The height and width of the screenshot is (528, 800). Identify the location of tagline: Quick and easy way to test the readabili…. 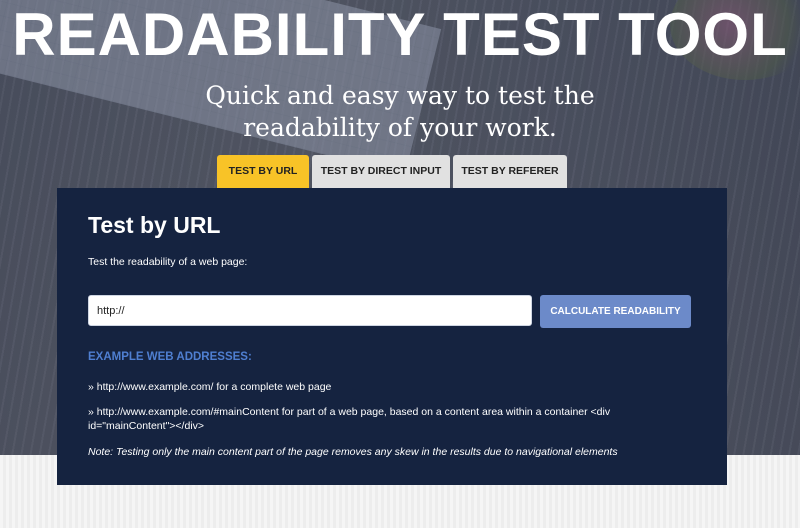
(400, 112).